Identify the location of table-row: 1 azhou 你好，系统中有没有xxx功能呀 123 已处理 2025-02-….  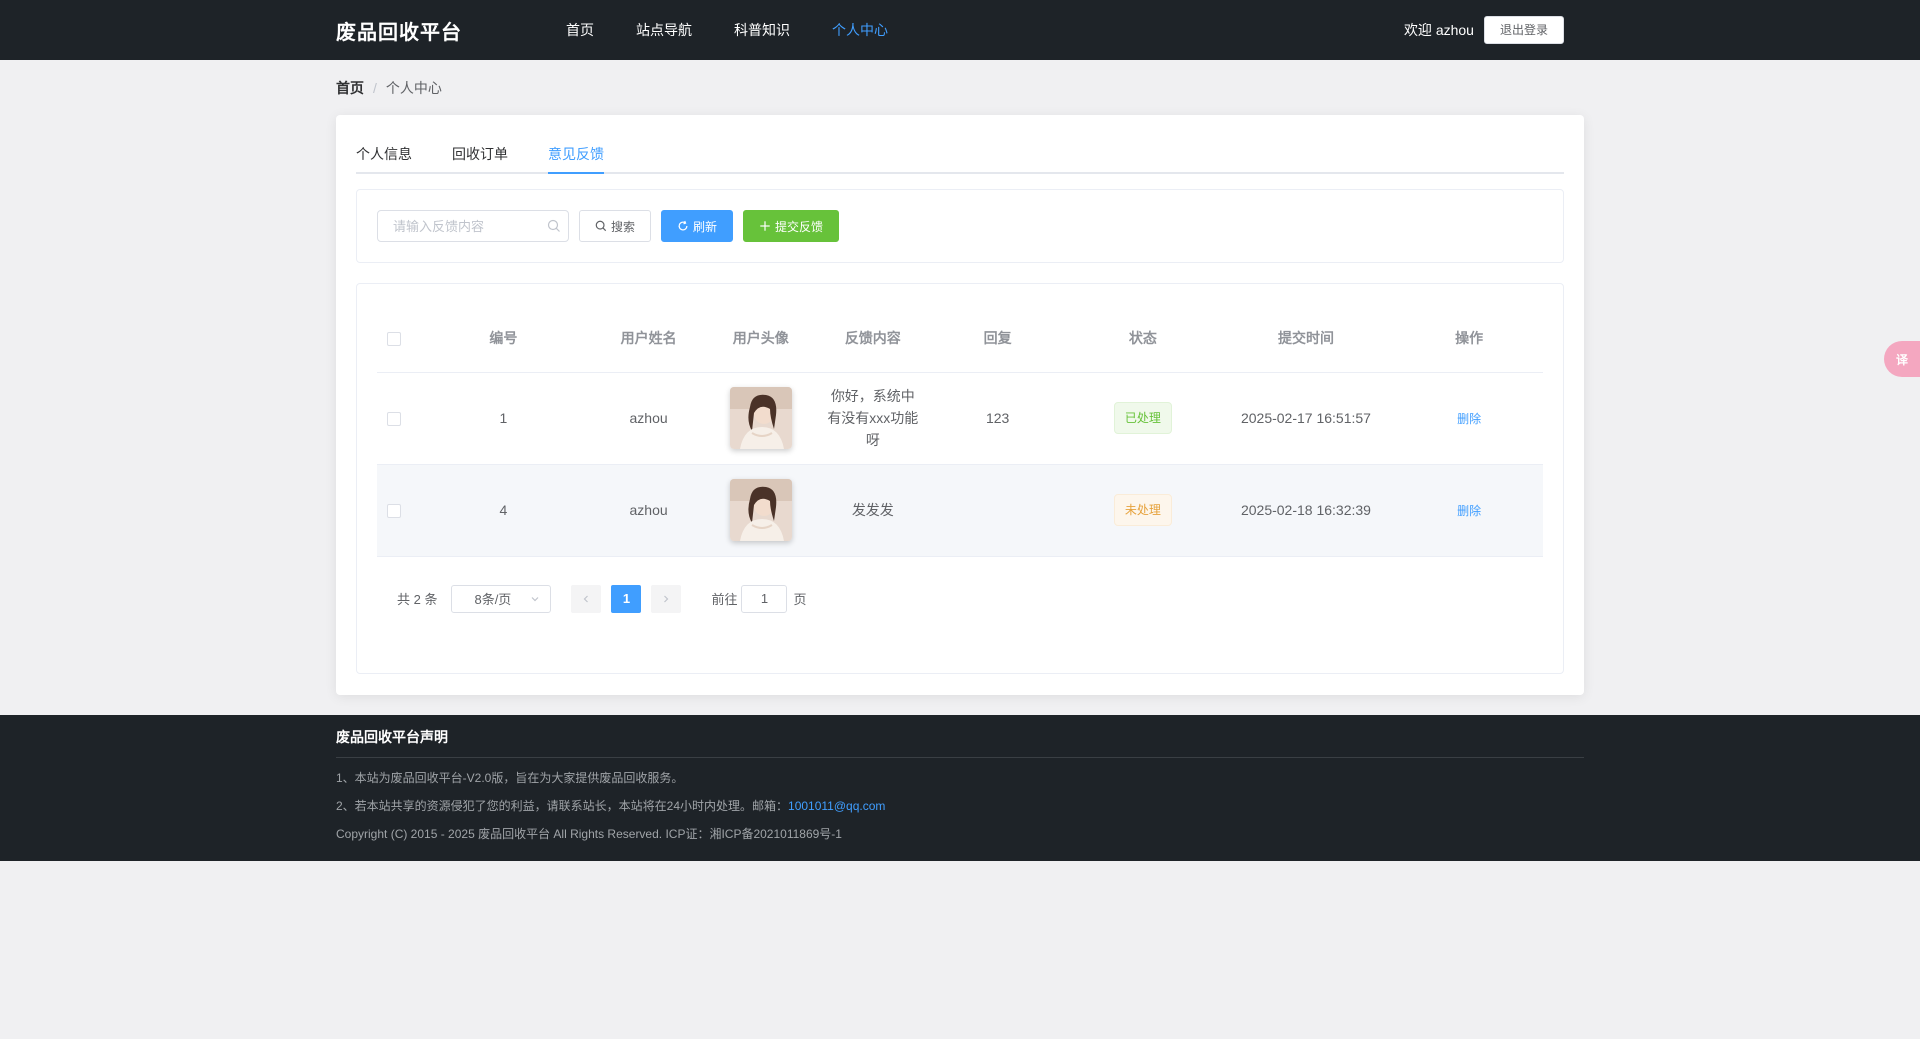
(960, 418).